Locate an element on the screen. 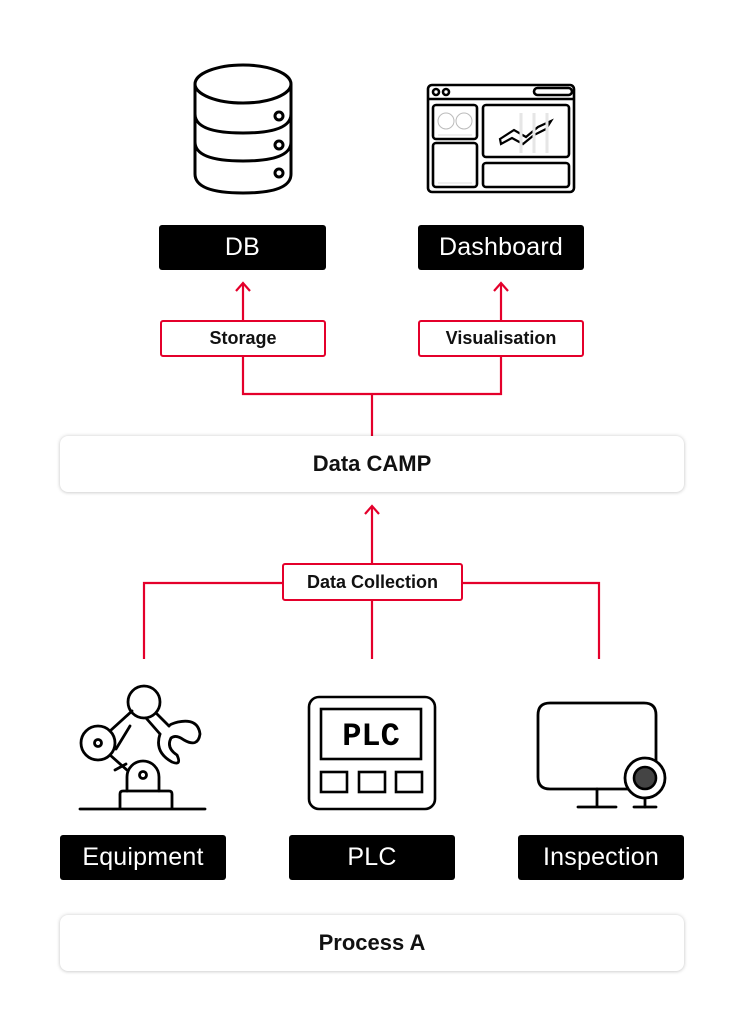 The height and width of the screenshot is (1024, 743). dashboard-icon is located at coordinates (501, 138).